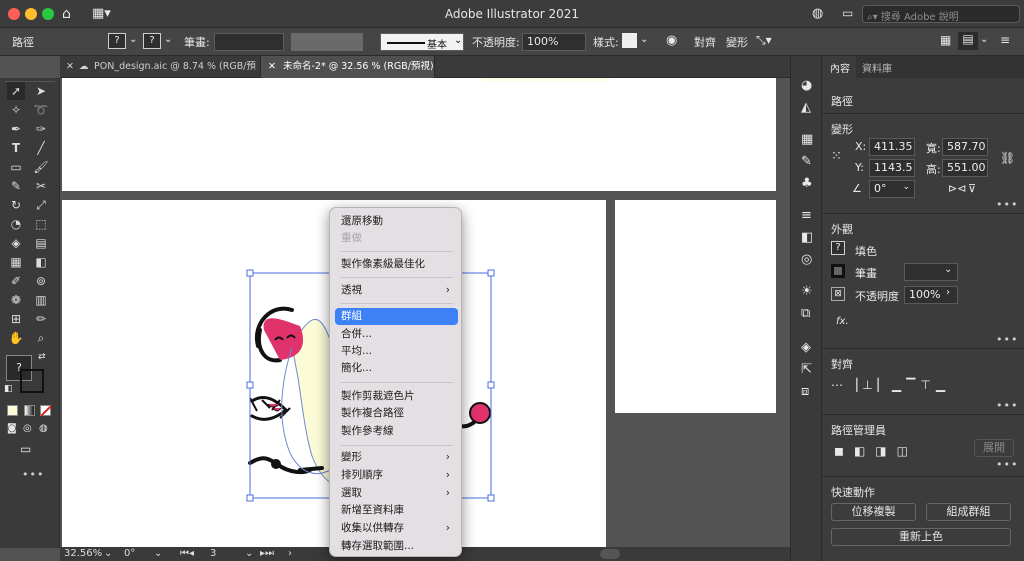 The width and height of the screenshot is (1024, 561). I want to click on variable-width-profile, so click(327, 42).